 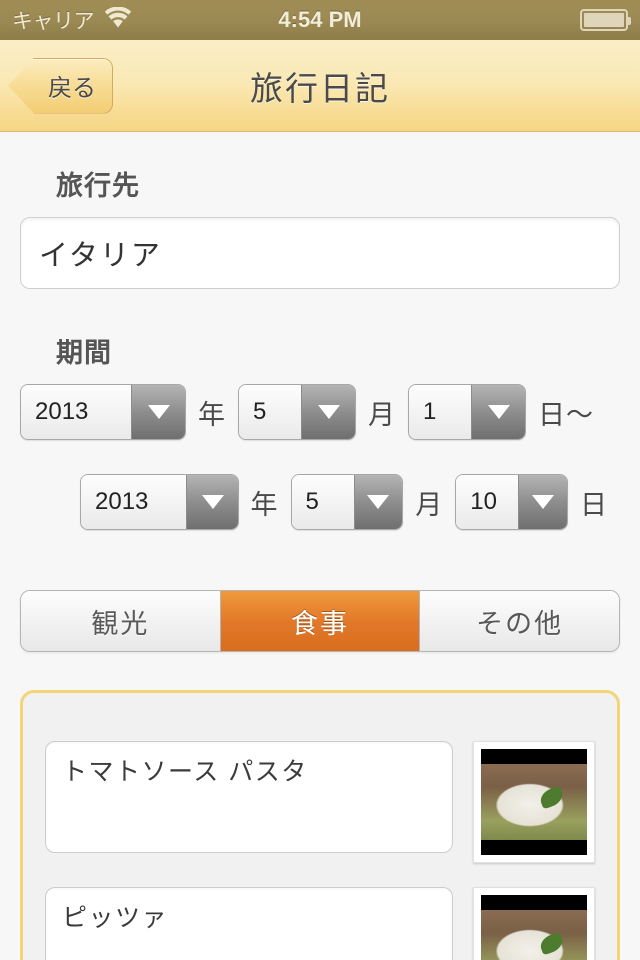 I want to click on start-day-unit: 日〜, so click(x=566, y=414).